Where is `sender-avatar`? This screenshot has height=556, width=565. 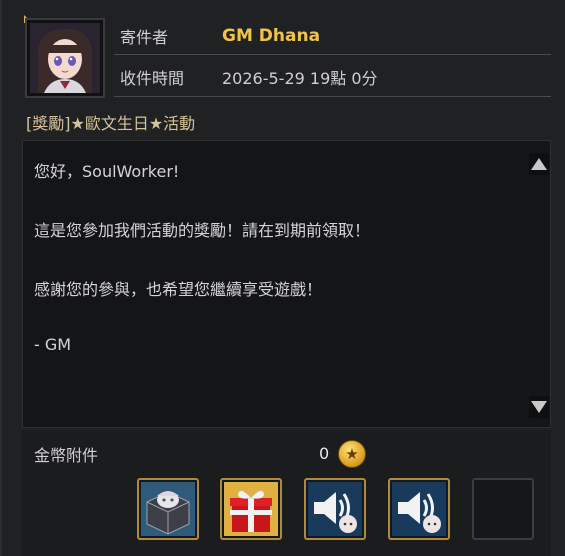 sender-avatar is located at coordinates (65, 58).